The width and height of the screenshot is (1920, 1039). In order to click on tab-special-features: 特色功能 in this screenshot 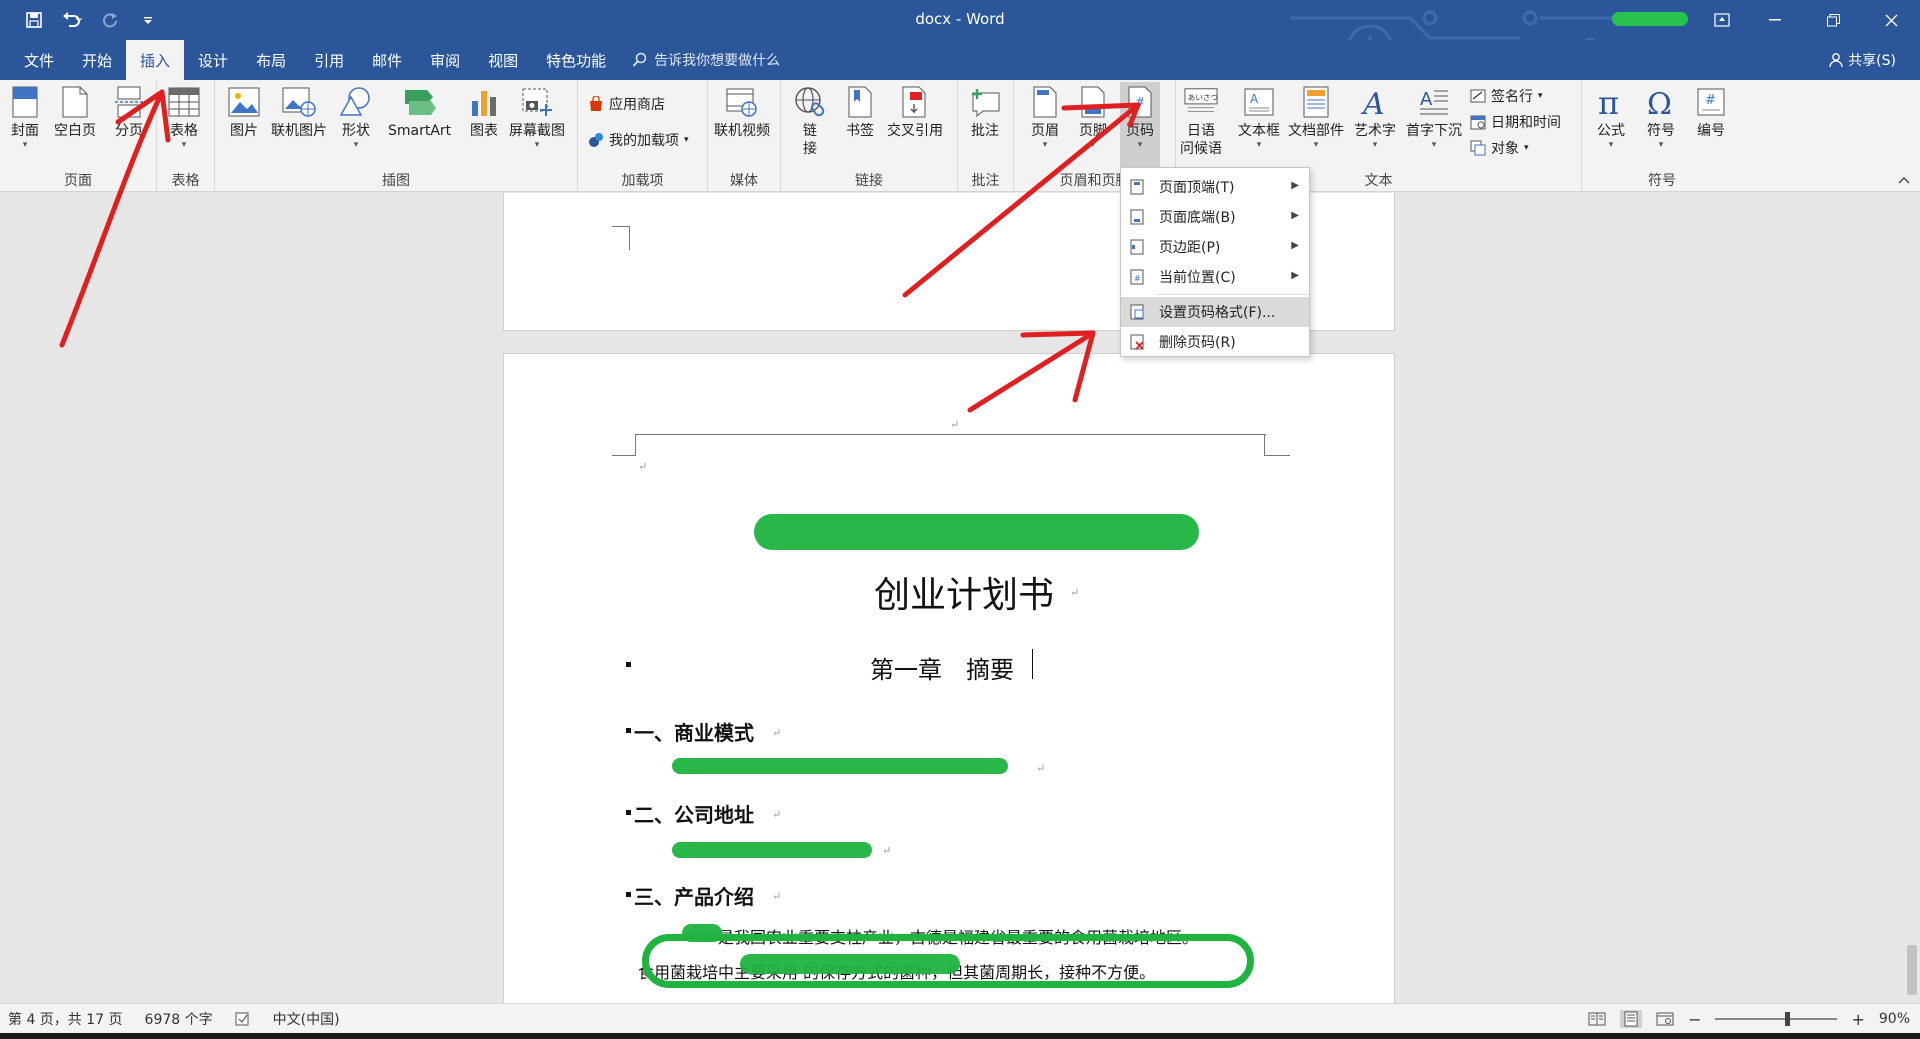, I will do `click(576, 60)`.